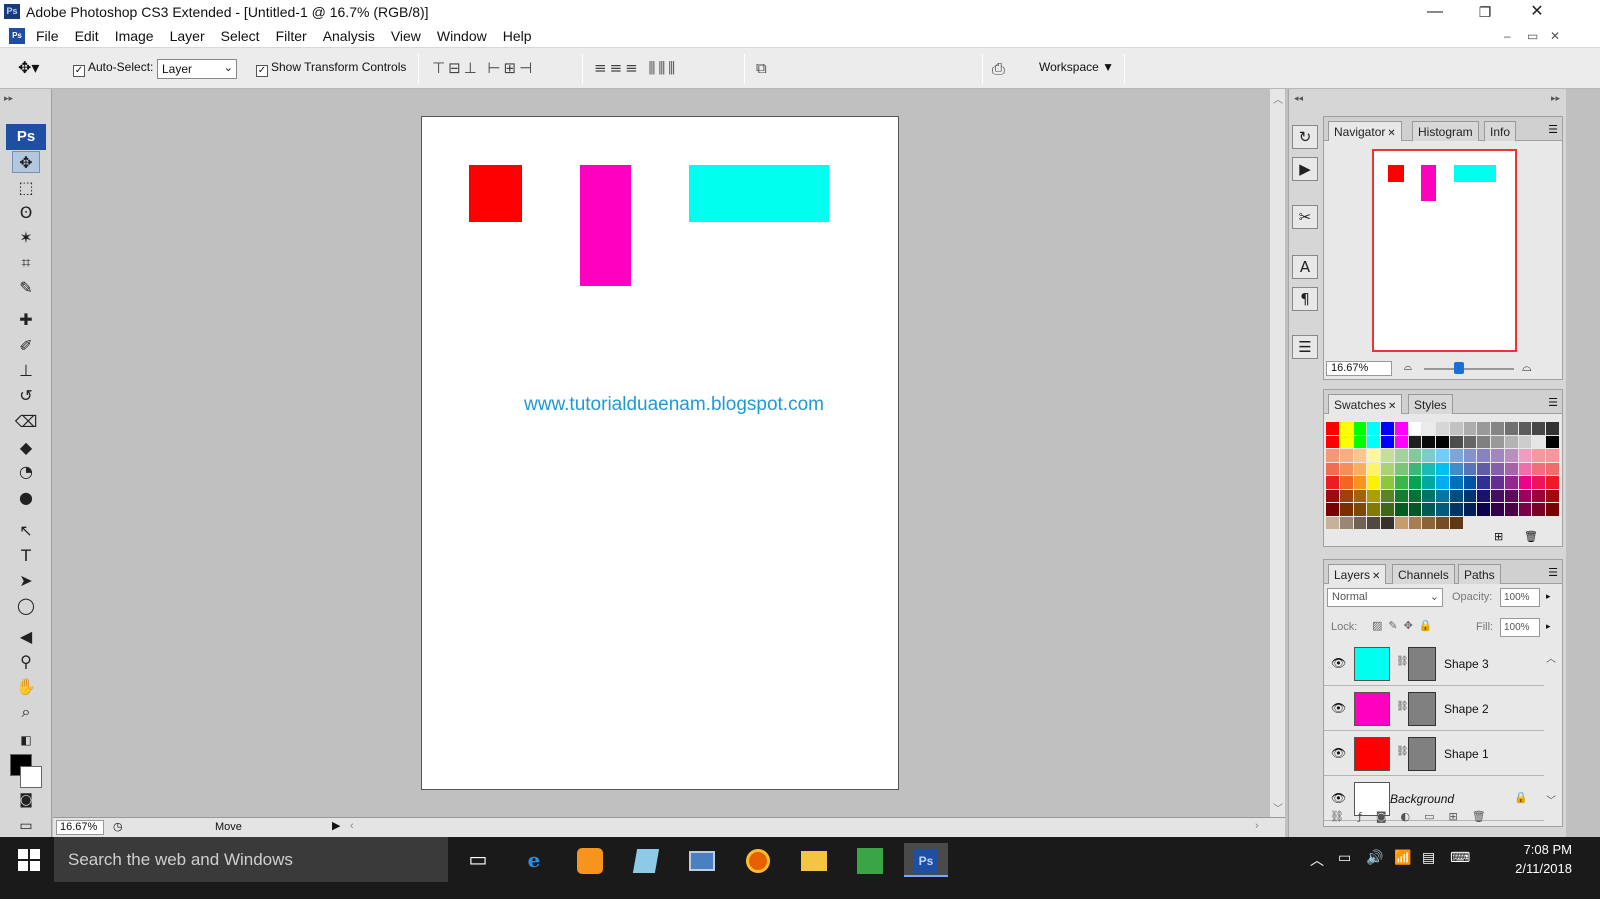  What do you see at coordinates (1551, 657) in the screenshot?
I see `layers-scroll-up-icon: ︿` at bounding box center [1551, 657].